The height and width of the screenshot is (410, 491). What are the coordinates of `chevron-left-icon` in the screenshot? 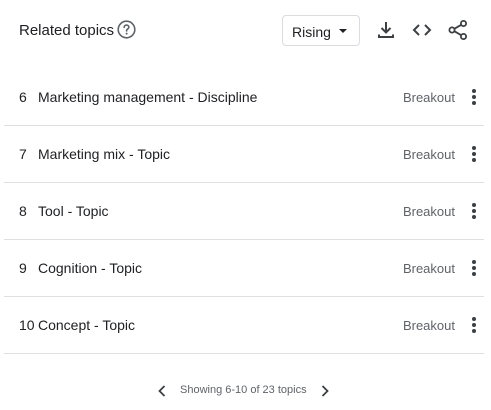 It's located at (162, 391).